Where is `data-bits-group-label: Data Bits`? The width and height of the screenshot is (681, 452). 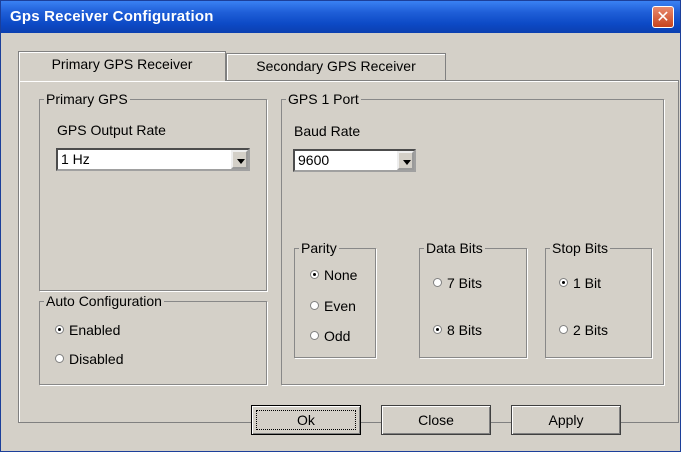 data-bits-group-label: Data Bits is located at coordinates (454, 248).